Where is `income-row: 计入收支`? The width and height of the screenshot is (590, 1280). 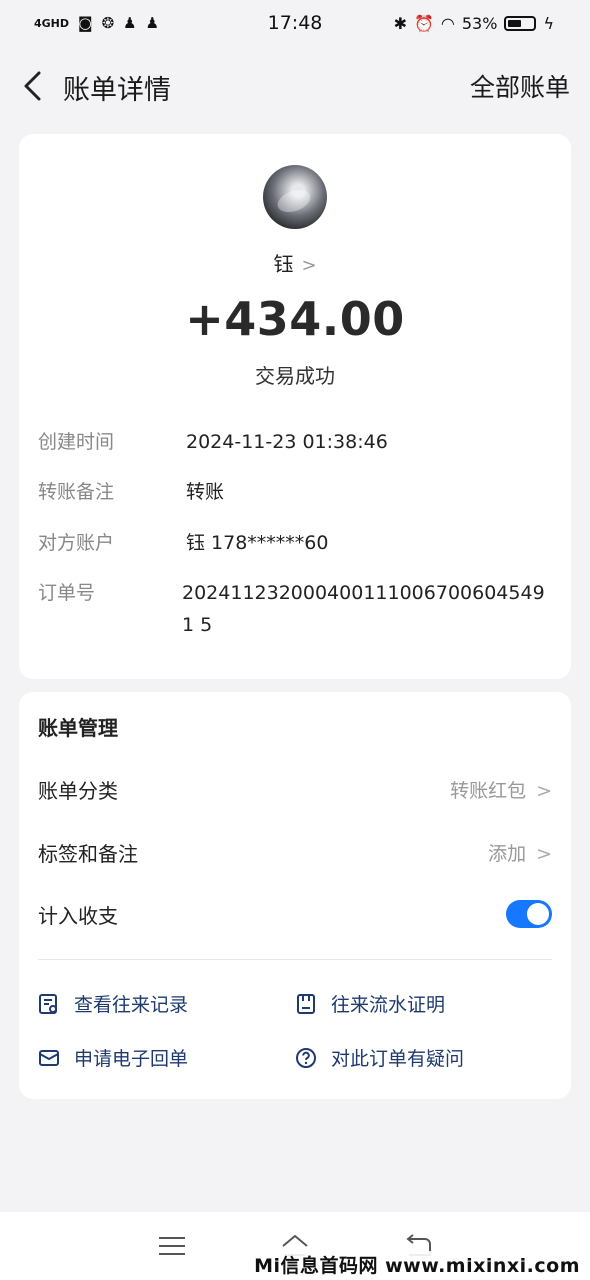 income-row: 计入收支 is located at coordinates (295, 914).